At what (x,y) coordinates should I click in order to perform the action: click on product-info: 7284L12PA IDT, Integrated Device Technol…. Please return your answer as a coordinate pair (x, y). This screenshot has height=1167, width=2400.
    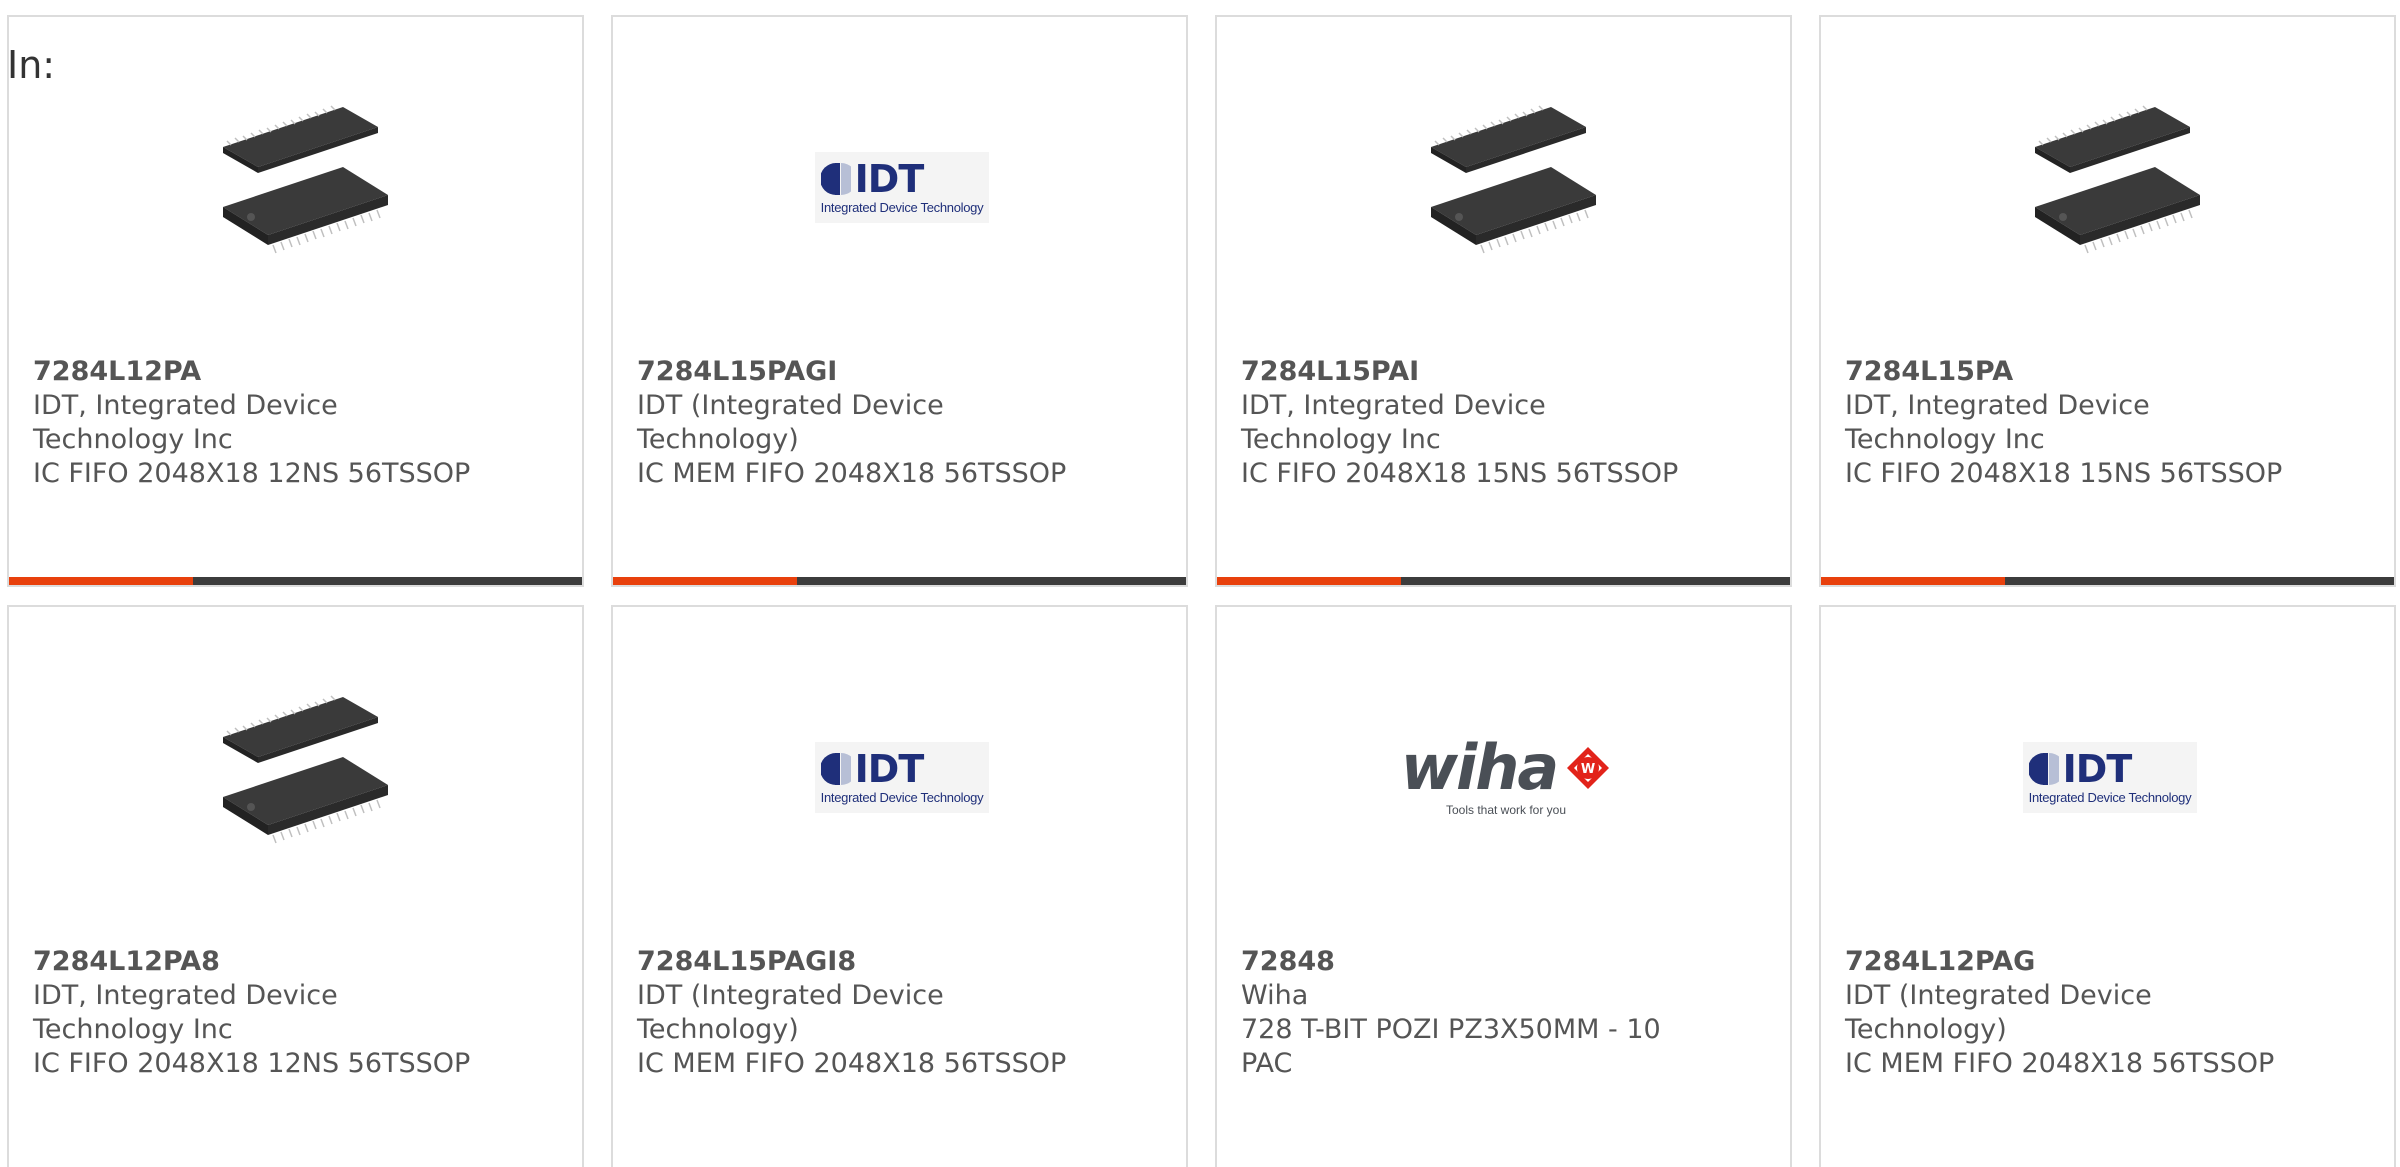
    Looking at the image, I should click on (293, 423).